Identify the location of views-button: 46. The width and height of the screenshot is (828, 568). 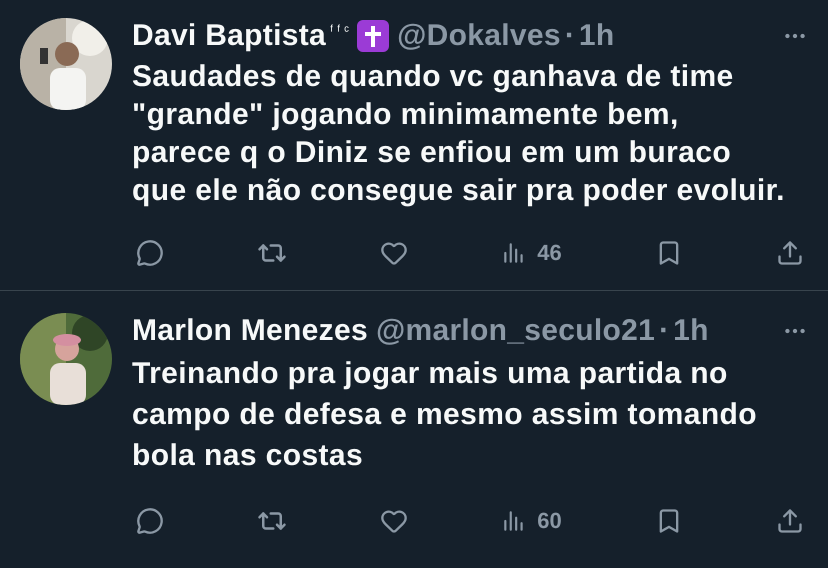
(531, 253).